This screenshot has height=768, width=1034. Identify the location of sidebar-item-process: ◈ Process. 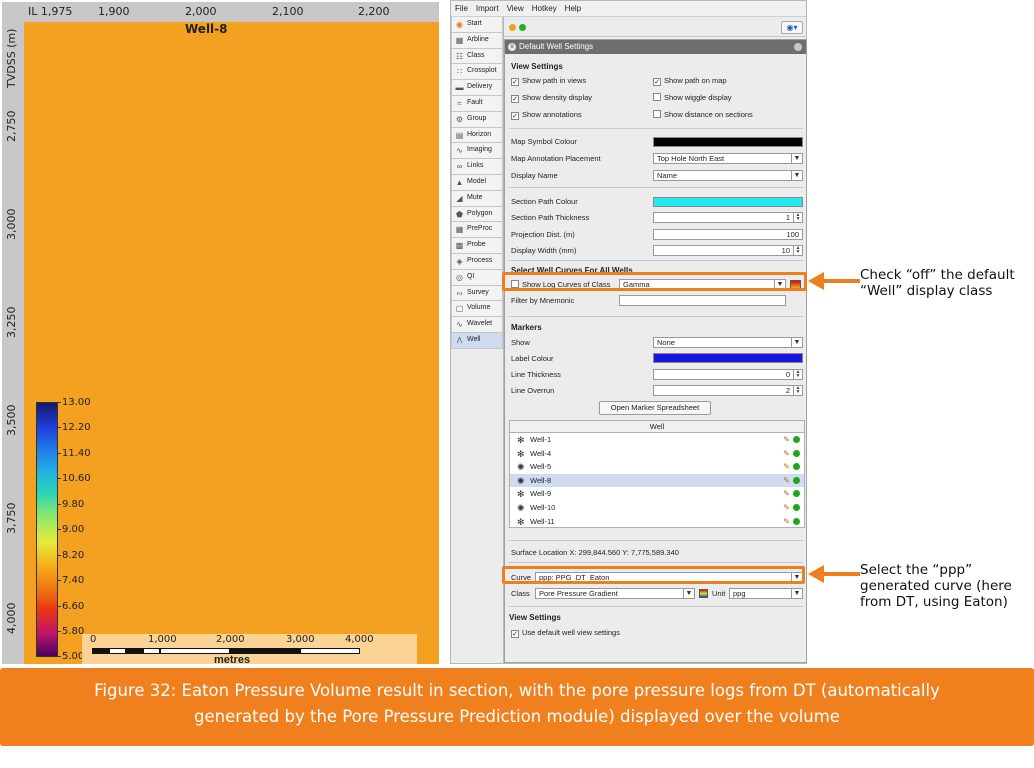
(477, 261).